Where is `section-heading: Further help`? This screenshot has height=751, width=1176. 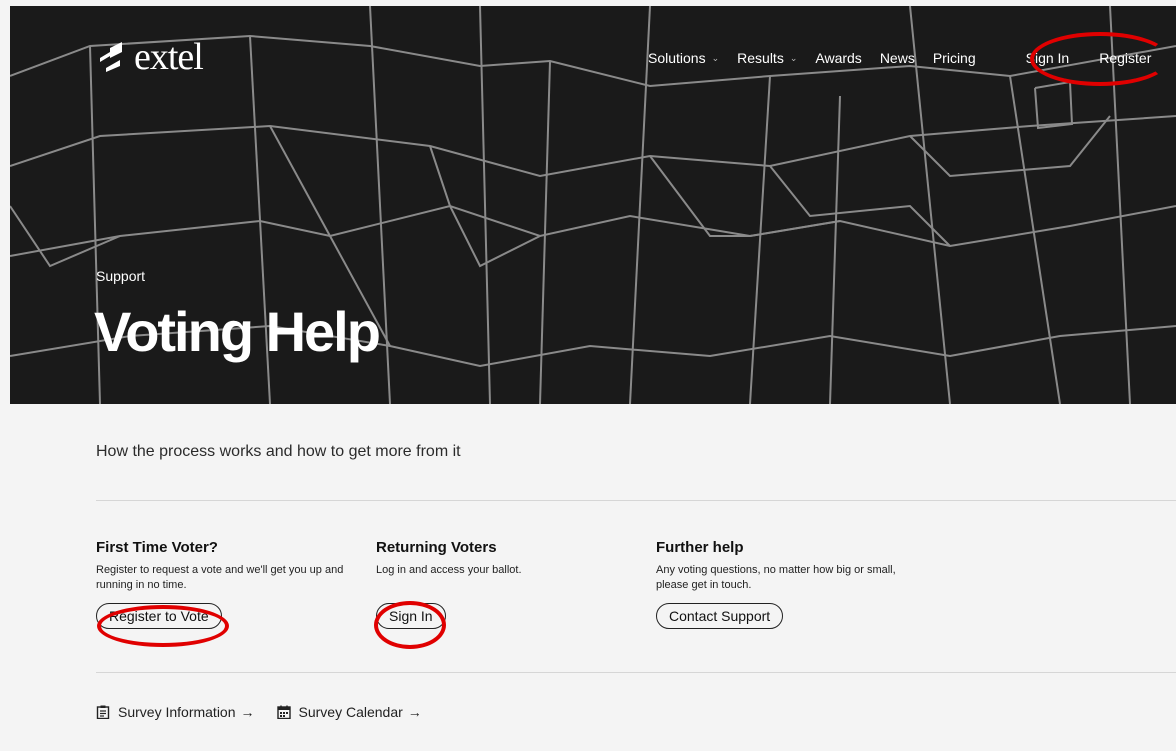 section-heading: Further help is located at coordinates (700, 547).